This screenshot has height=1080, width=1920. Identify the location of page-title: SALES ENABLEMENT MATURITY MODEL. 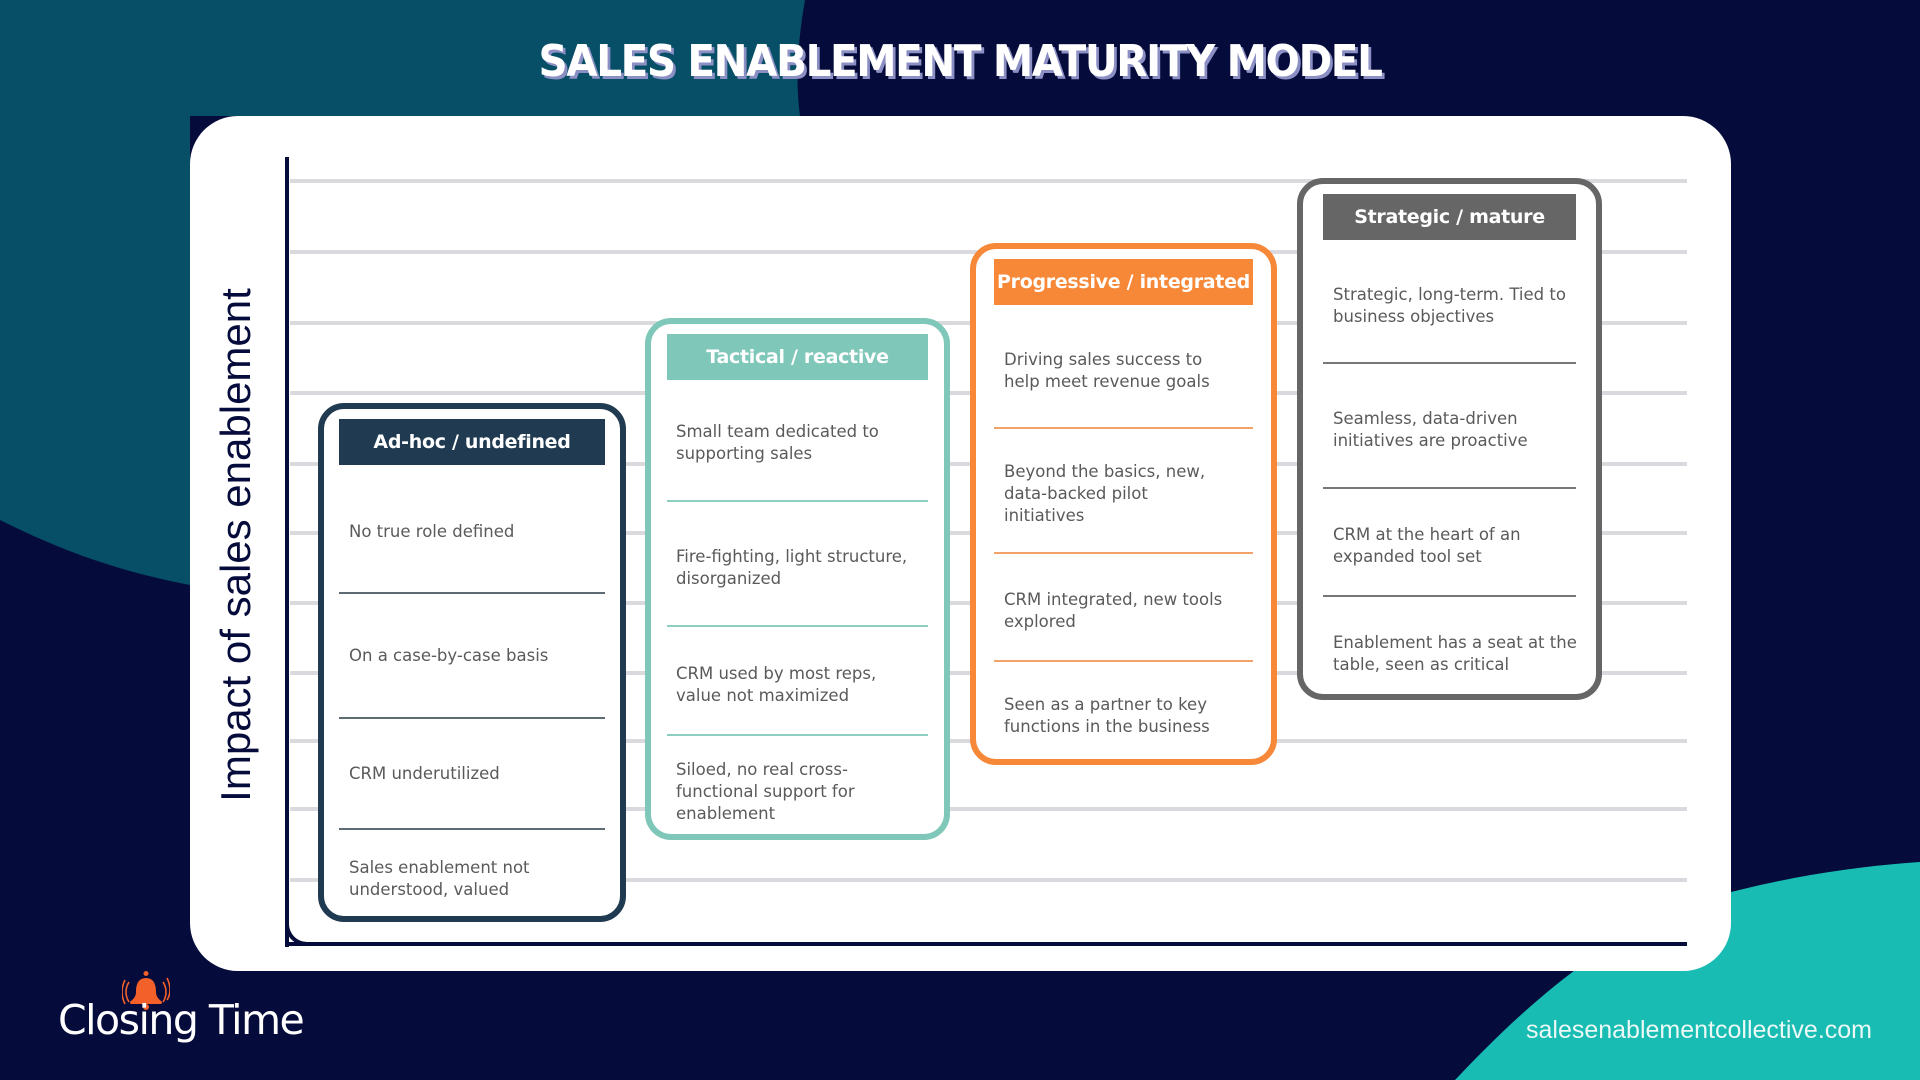
(960, 61).